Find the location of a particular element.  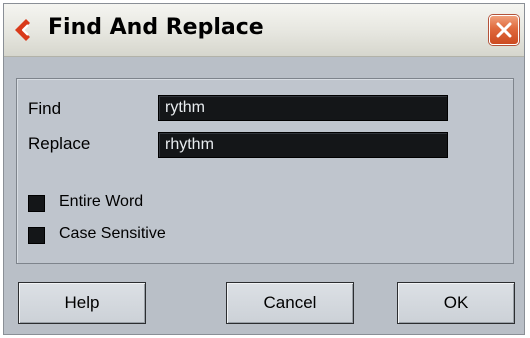

case-sensitive-label: Case Sensitive is located at coordinates (112, 234).